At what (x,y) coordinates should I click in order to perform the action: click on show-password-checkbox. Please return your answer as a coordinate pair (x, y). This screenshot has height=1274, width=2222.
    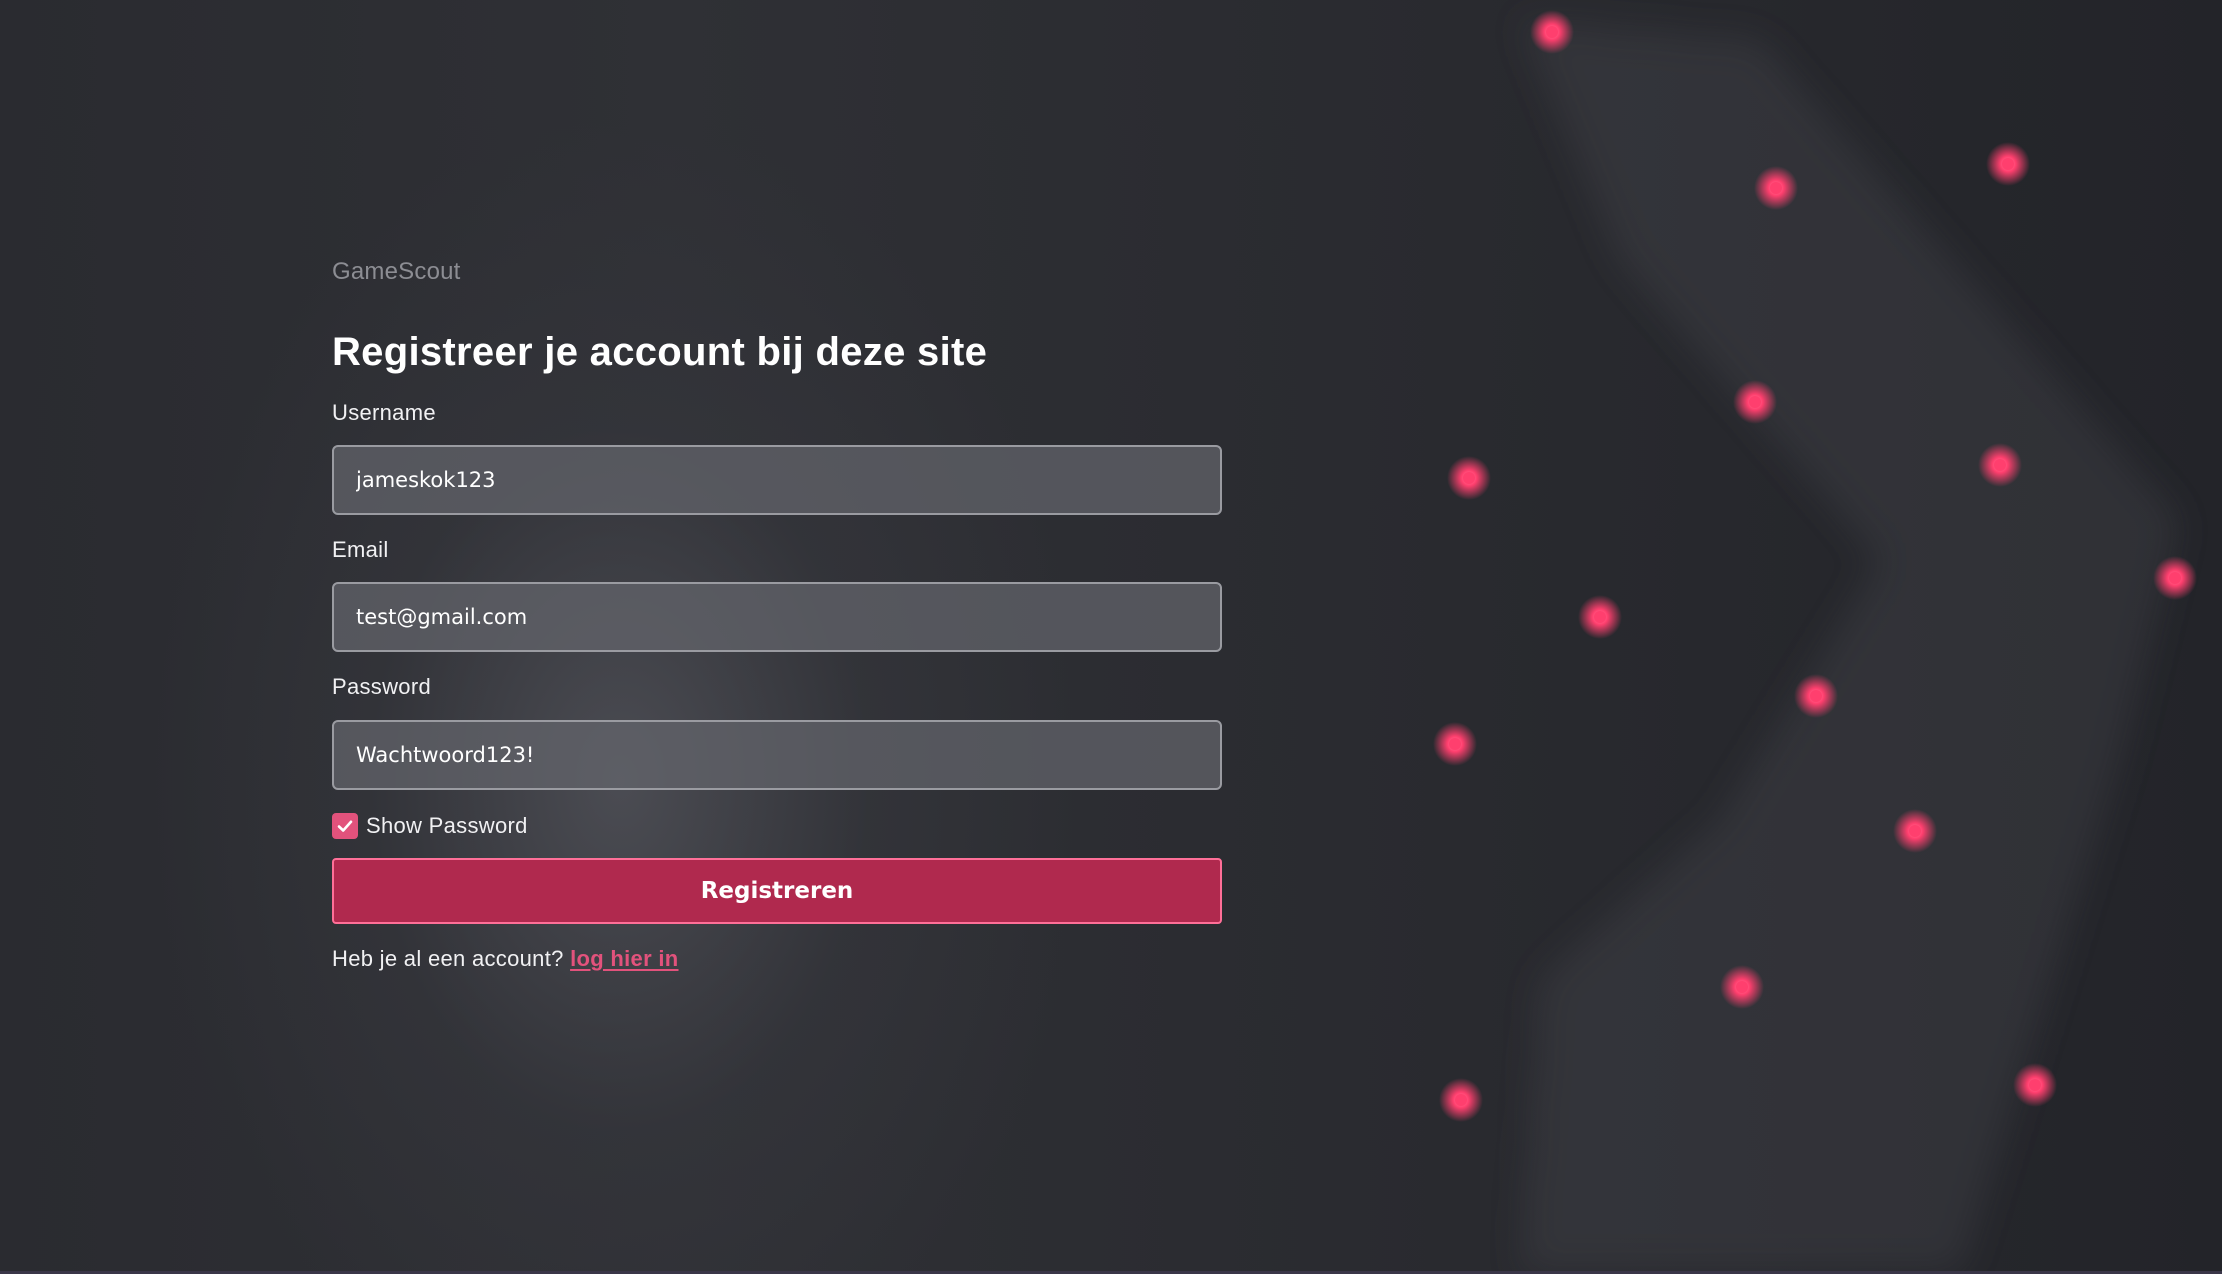
    Looking at the image, I should click on (345, 826).